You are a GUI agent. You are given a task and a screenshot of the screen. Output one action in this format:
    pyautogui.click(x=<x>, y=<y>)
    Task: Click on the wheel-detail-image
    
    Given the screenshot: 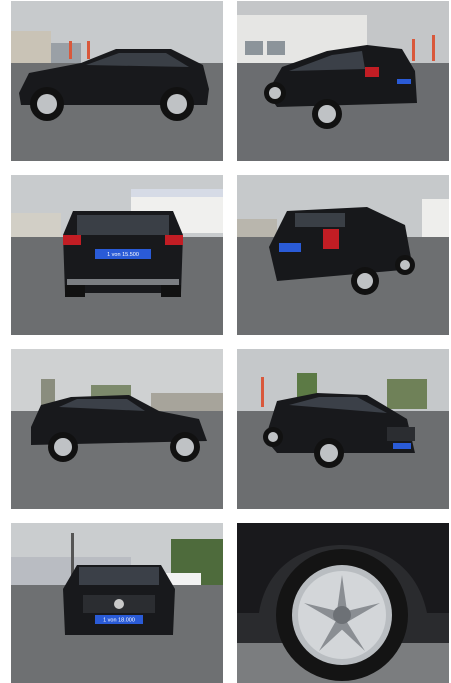 What is the action you would take?
    pyautogui.click(x=343, y=603)
    